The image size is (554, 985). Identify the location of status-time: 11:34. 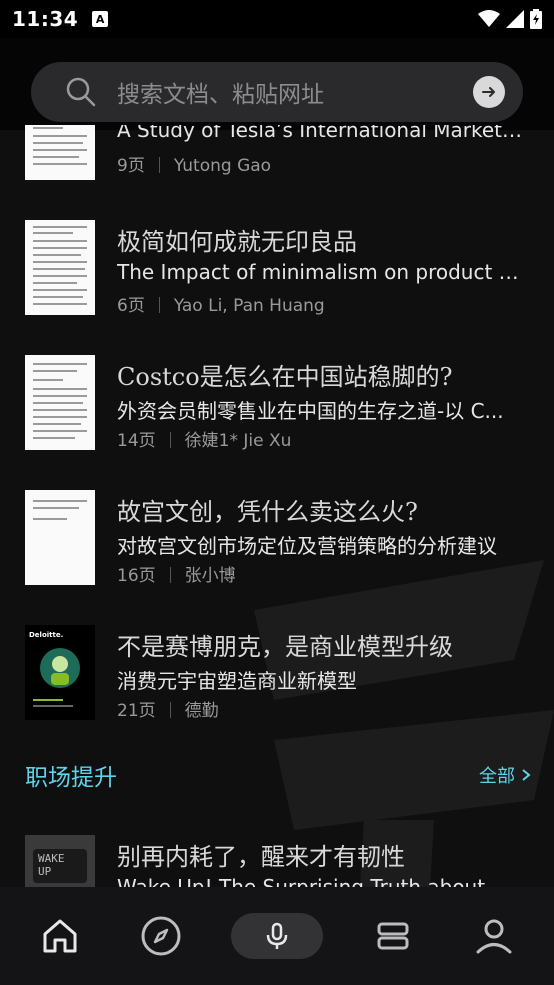
(45, 19).